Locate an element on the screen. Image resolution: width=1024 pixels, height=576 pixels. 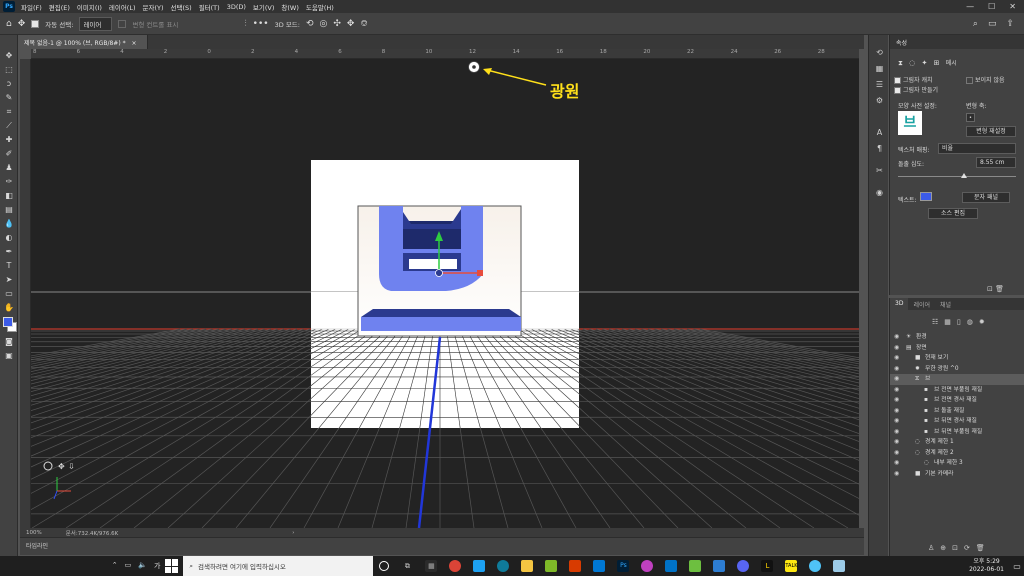
texture-mapping-select: 비율 is located at coordinates (977, 148).